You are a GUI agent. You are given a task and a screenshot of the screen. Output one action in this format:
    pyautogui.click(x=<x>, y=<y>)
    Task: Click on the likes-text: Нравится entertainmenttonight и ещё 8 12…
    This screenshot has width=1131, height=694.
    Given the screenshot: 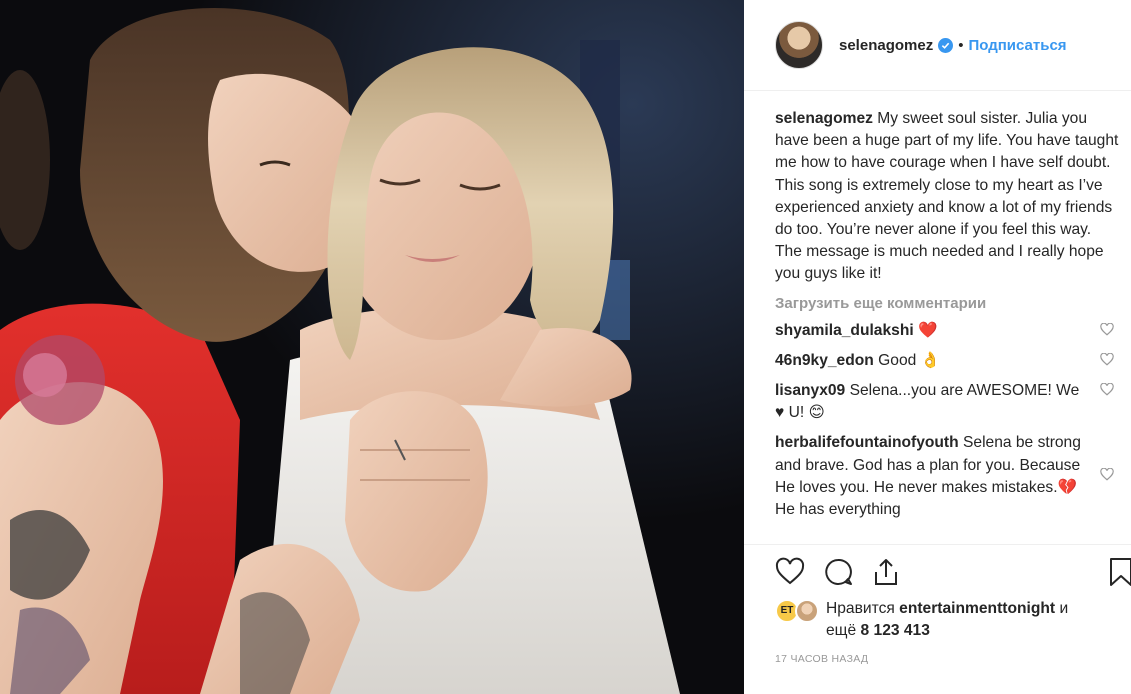 What is the action you would take?
    pyautogui.click(x=950, y=620)
    